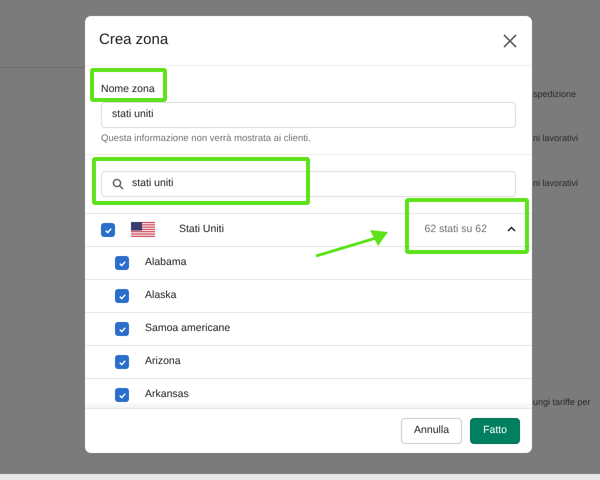 This screenshot has width=600, height=480. I want to click on state-name: Alaska, so click(161, 296).